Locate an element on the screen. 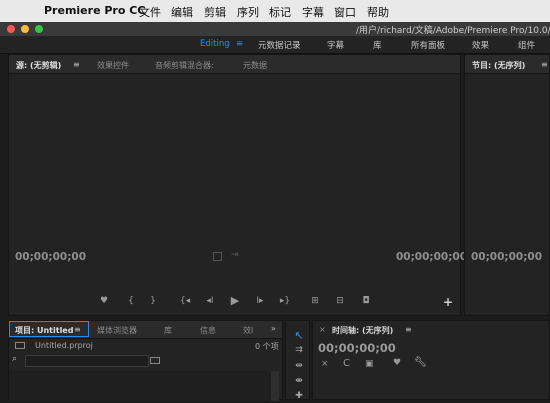  track-select-tool-icon: ⇉ is located at coordinates (299, 351).